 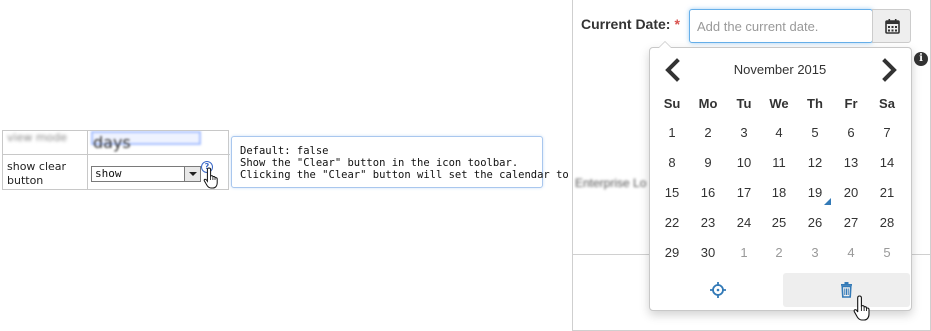 I want to click on crosshairs-icon, so click(x=718, y=290).